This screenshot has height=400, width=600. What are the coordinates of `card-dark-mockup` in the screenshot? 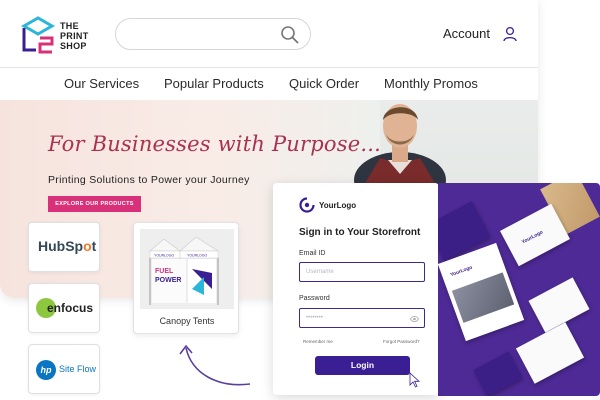 It's located at (498, 373).